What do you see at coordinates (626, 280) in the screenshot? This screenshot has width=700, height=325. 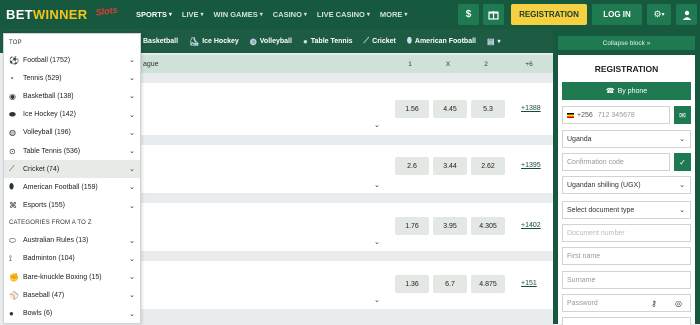 I see `surname-input: Surname` at bounding box center [626, 280].